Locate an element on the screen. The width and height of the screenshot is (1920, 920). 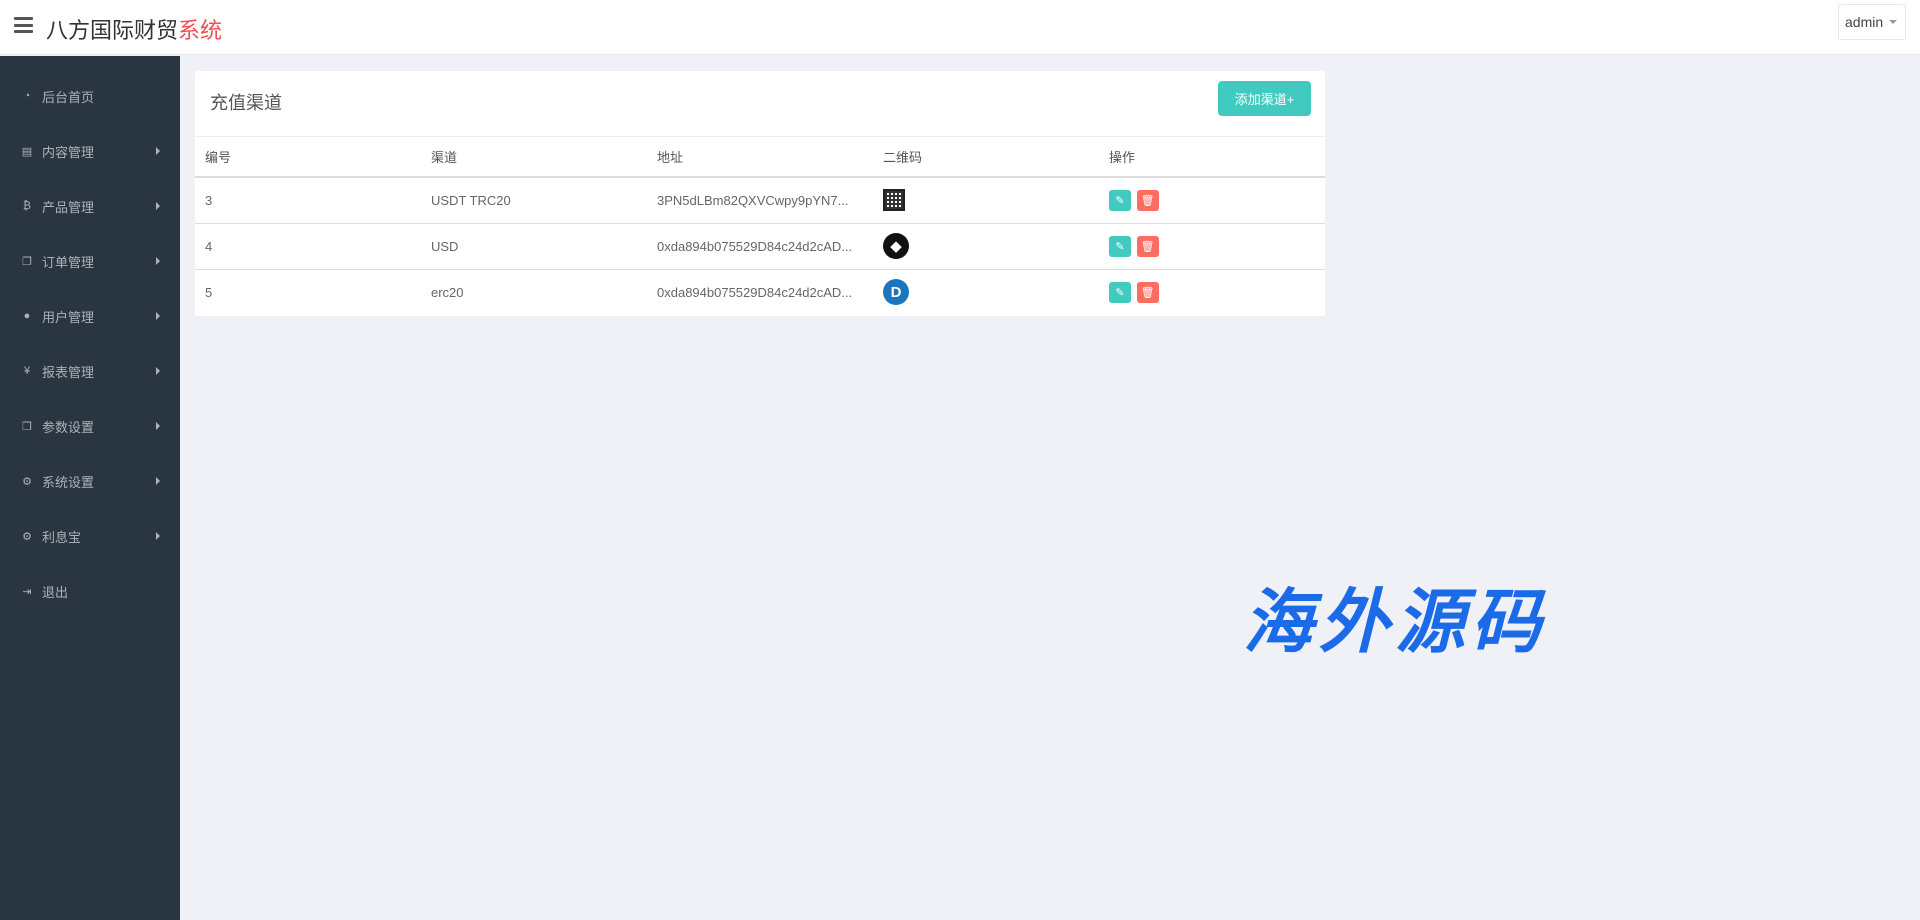
sidebar-item-label: 内容管理 is located at coordinates (68, 152).